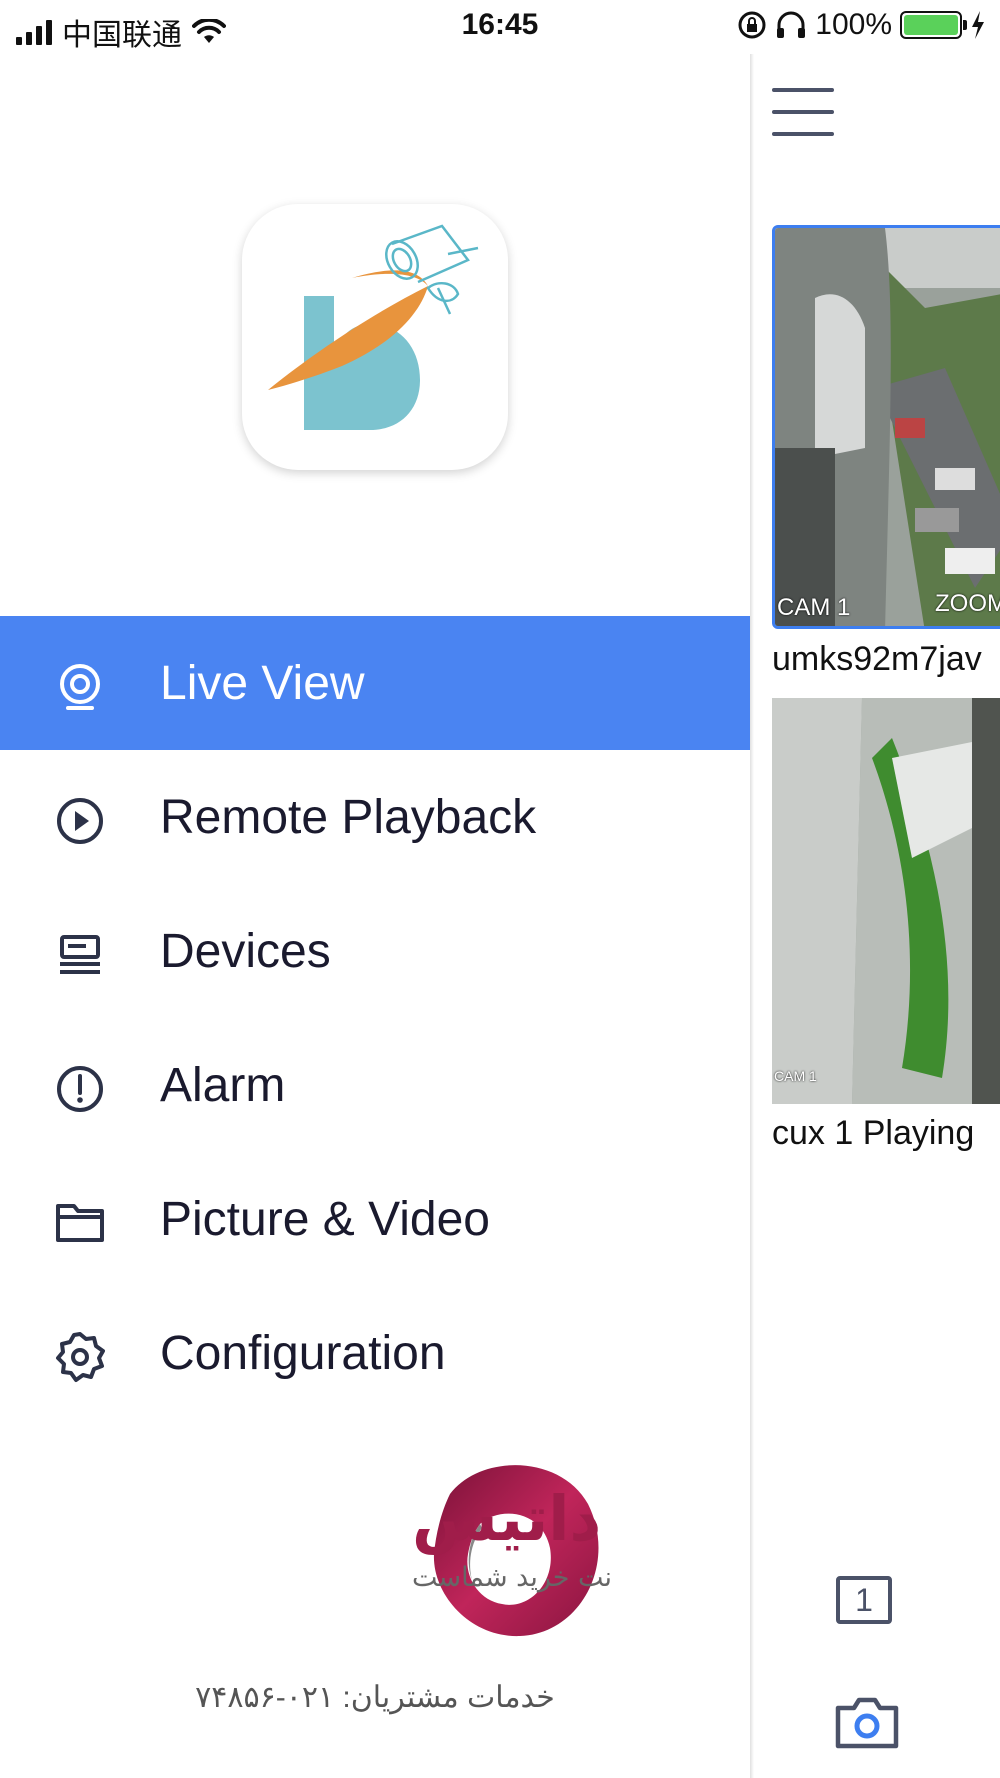 This screenshot has height=1778, width=1000. Describe the element at coordinates (500, 27) in the screenshot. I see `status-bar: 中国联通 16:45 100%` at that location.